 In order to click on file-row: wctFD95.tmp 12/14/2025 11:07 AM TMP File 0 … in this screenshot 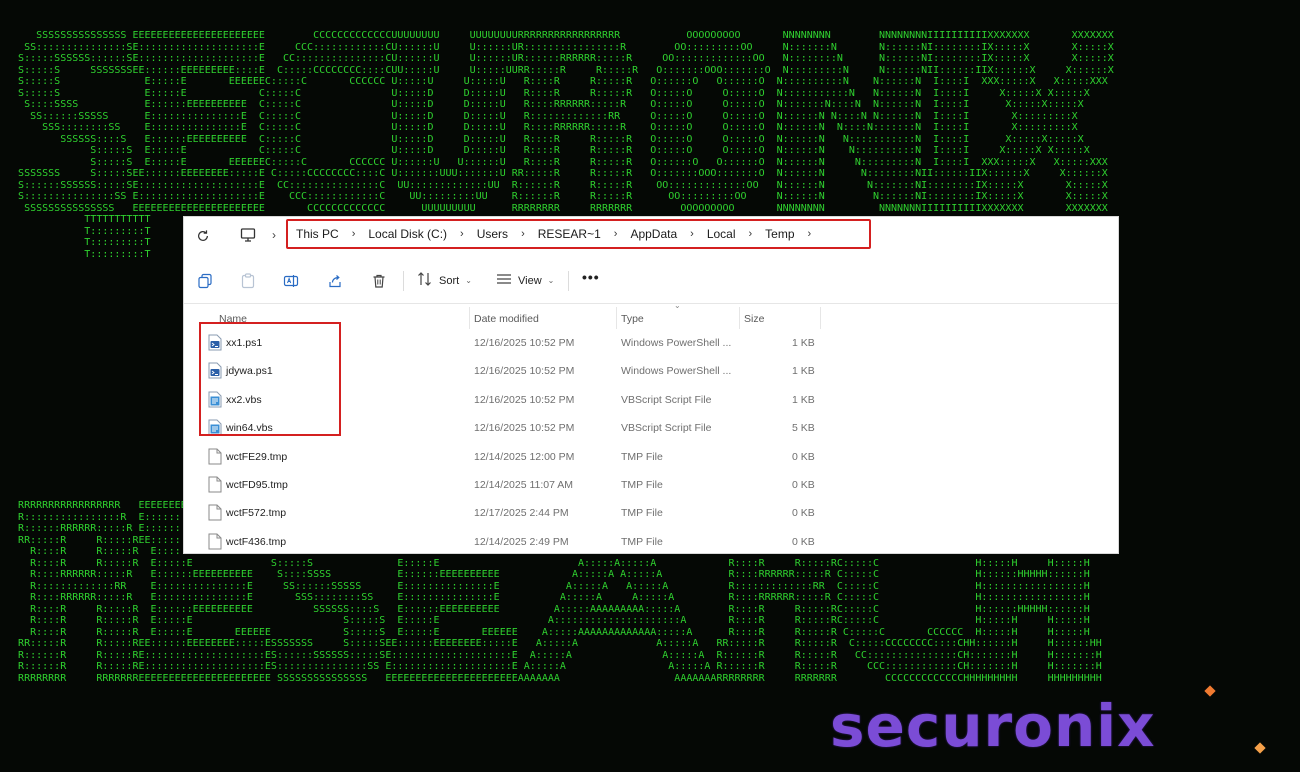, I will do `click(651, 485)`.